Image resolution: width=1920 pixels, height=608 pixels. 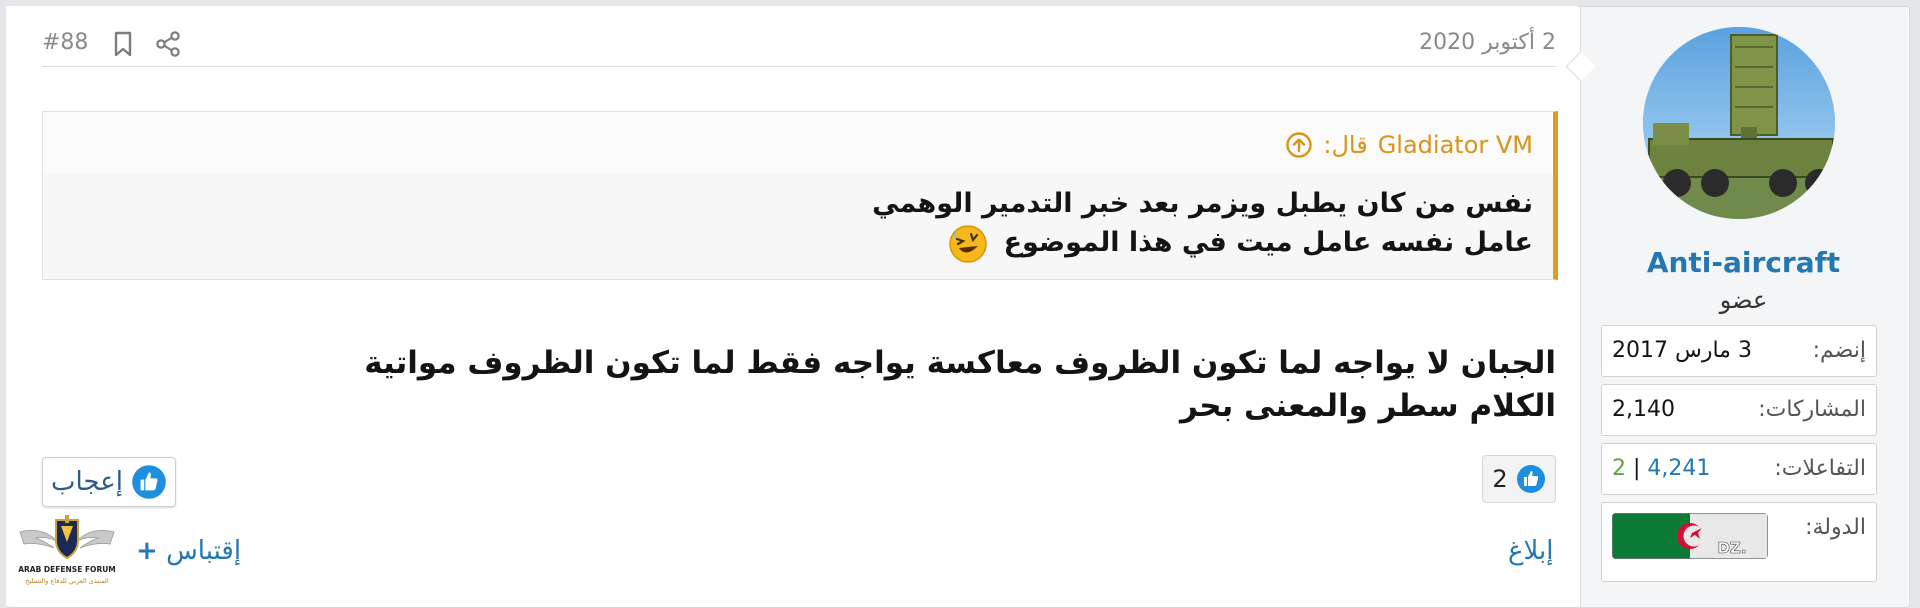 What do you see at coordinates (799, 44) in the screenshot?
I see `post-header: #88 2 أكتوبر 2020` at bounding box center [799, 44].